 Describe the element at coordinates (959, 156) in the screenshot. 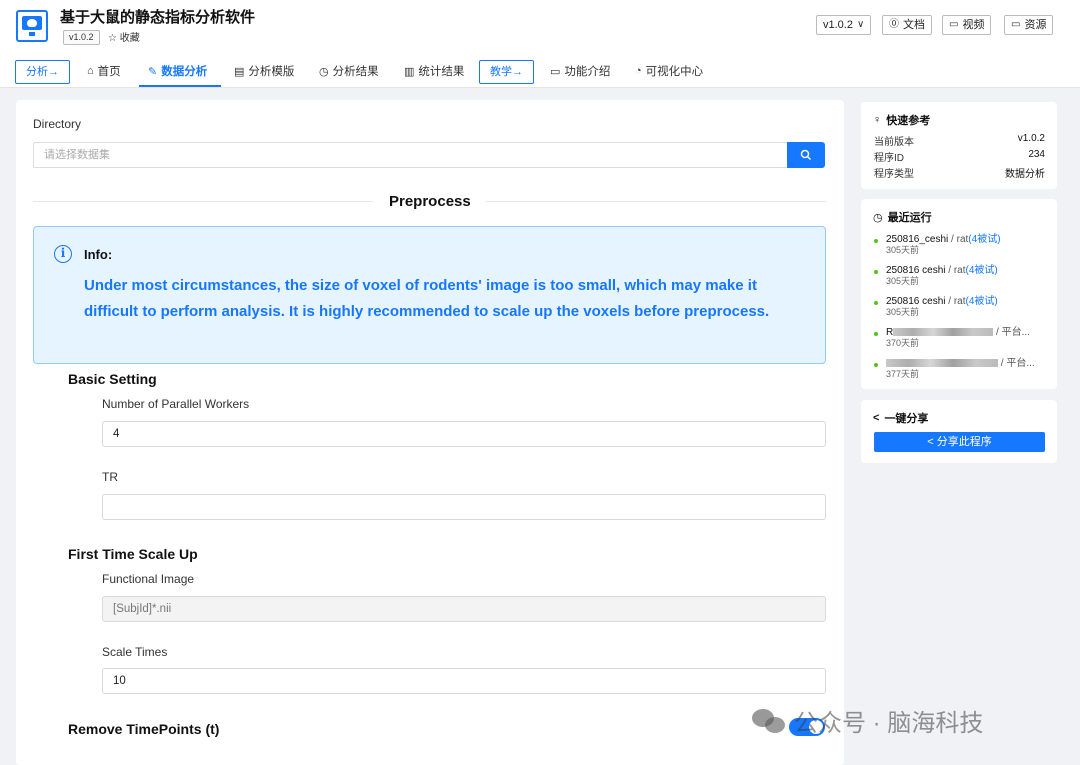

I see `quick-ref-row: 程序ID 234` at that location.